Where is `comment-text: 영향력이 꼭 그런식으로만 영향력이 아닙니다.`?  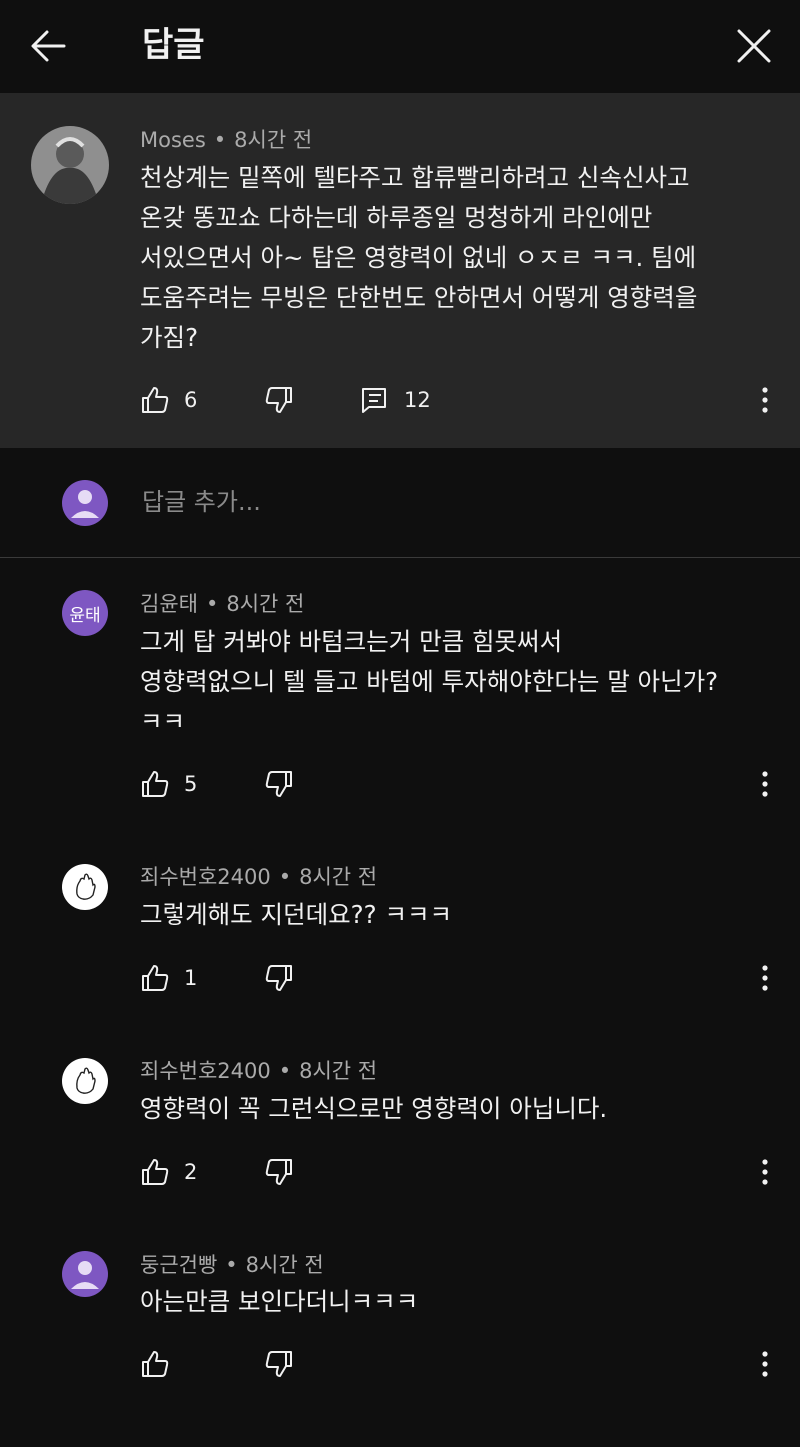 comment-text: 영향력이 꼭 그런식으로만 영향력이 아닙니다. is located at coordinates (374, 1108).